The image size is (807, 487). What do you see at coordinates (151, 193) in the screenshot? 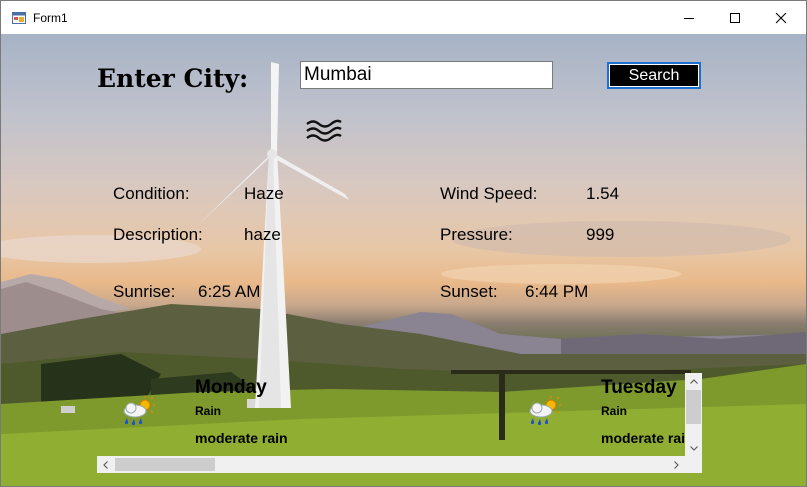
I see `condition-label: Condition:` at bounding box center [151, 193].